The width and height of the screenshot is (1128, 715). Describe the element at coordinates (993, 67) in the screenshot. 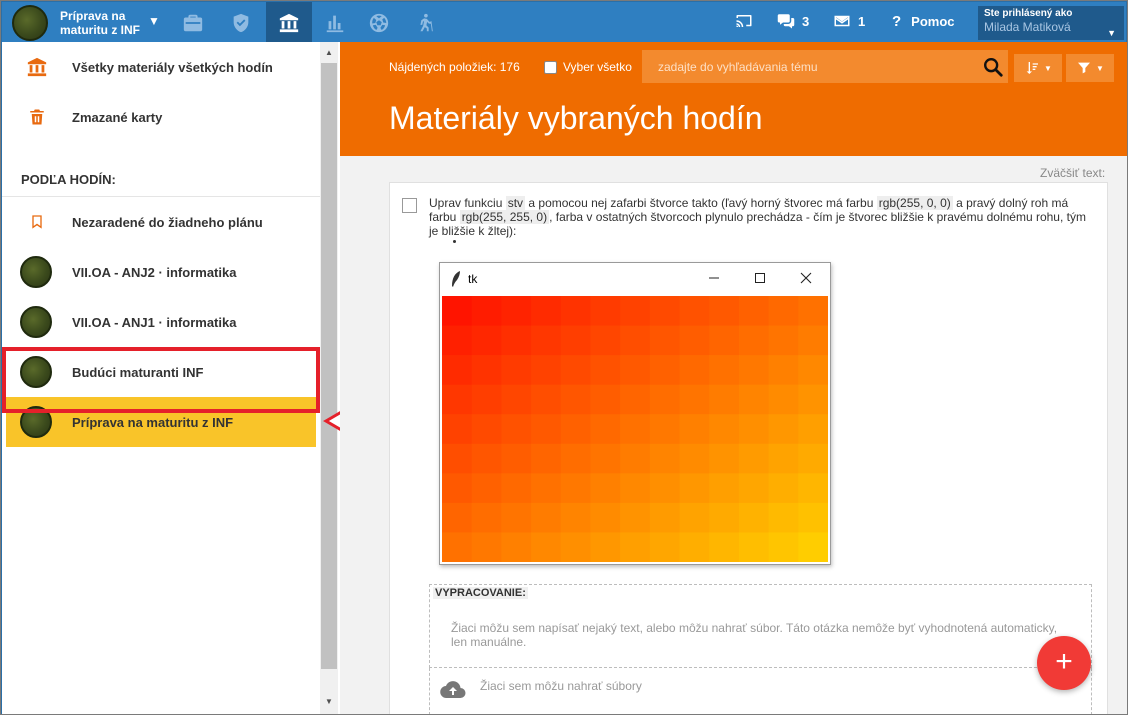

I see `search-icon` at that location.